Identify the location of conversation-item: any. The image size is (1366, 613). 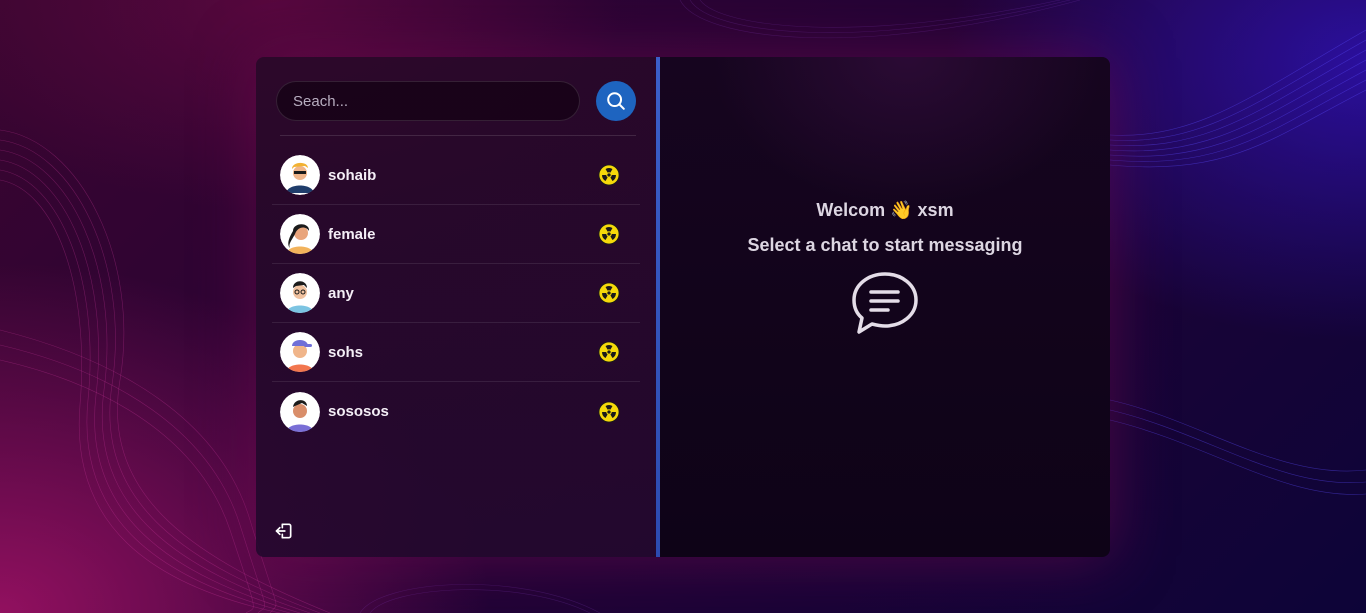
(456, 293).